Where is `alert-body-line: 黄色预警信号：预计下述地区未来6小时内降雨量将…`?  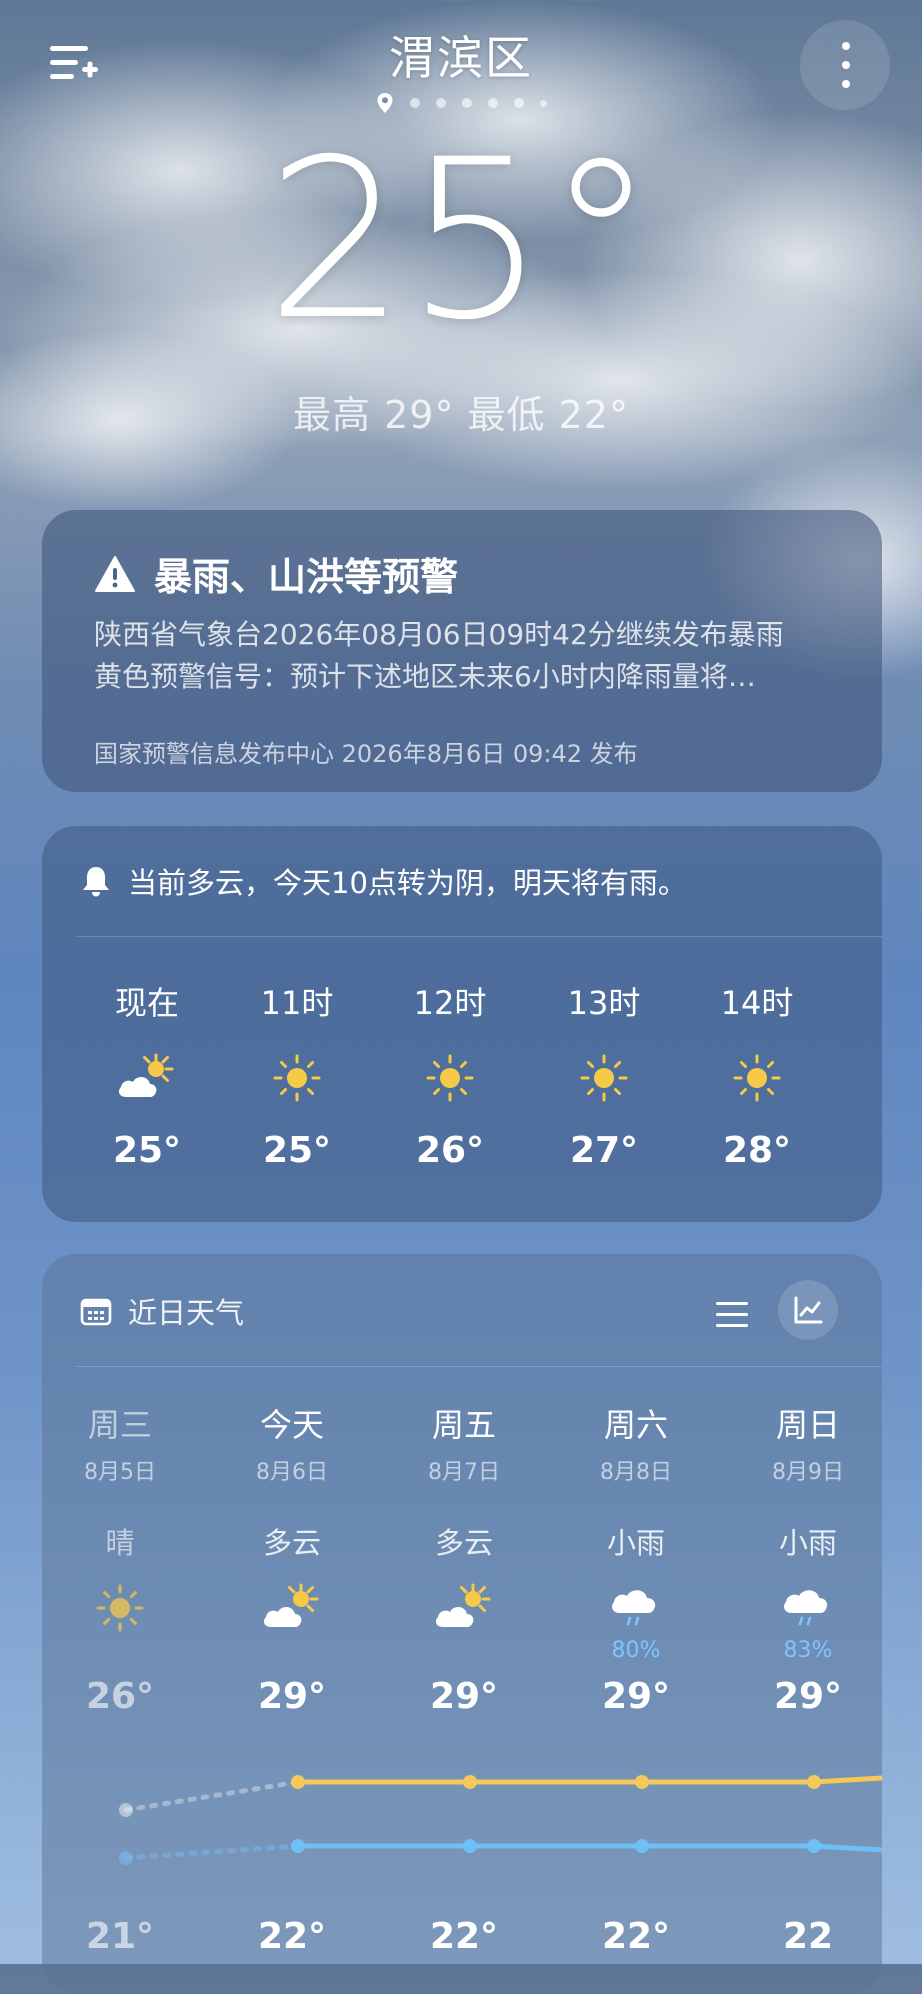 alert-body-line: 黄色预警信号：预计下述地区未来6小时内降雨量将… is located at coordinates (425, 676).